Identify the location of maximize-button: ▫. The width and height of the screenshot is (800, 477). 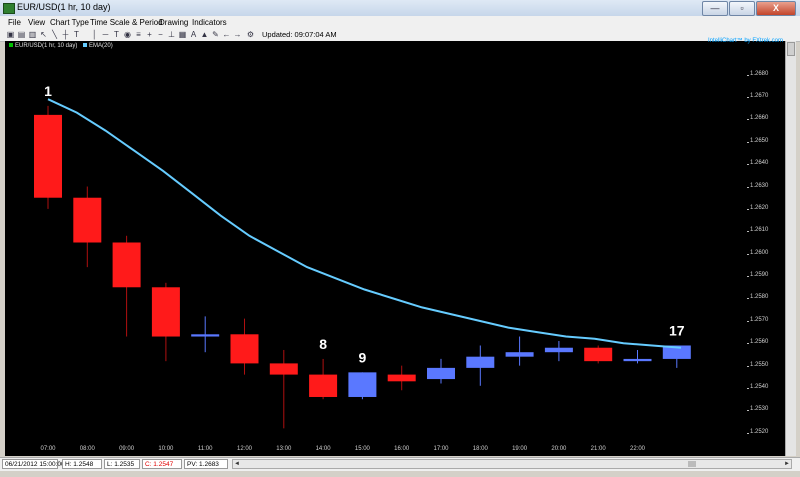
(742, 8).